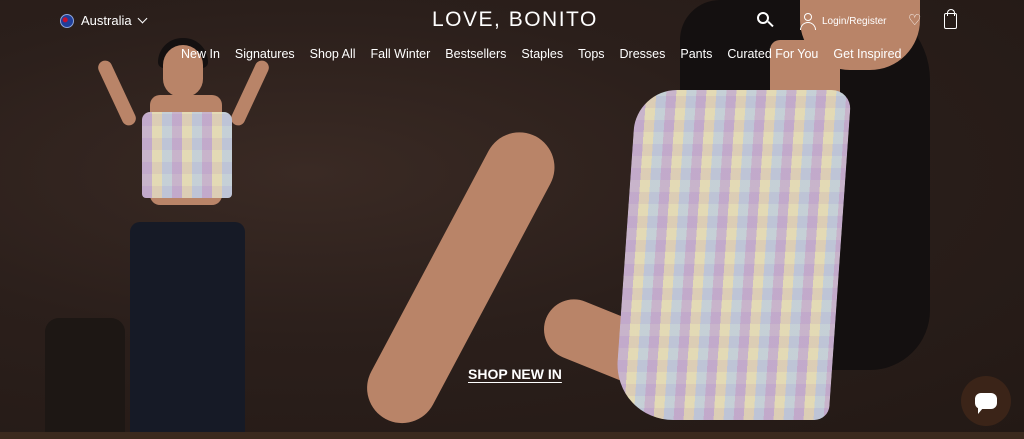  I want to click on background-chair, so click(85, 375).